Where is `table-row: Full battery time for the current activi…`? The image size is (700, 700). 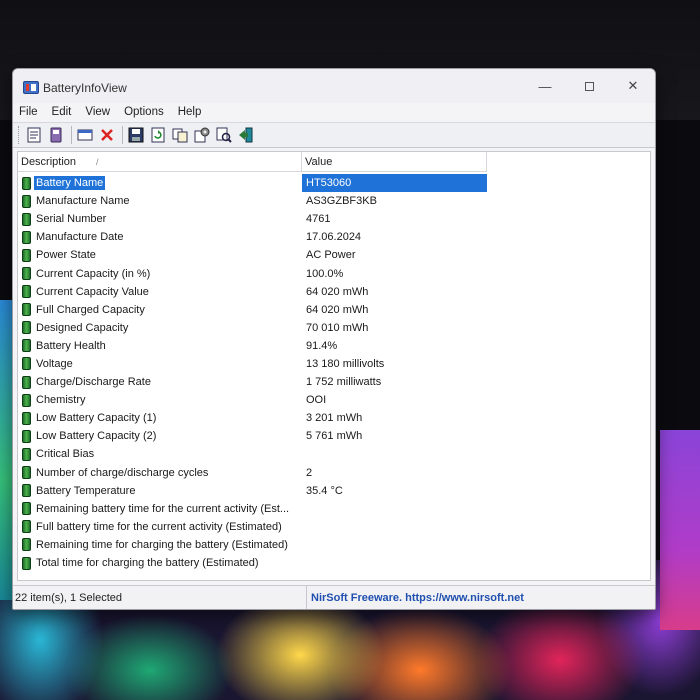 table-row: Full battery time for the current activi… is located at coordinates (334, 527).